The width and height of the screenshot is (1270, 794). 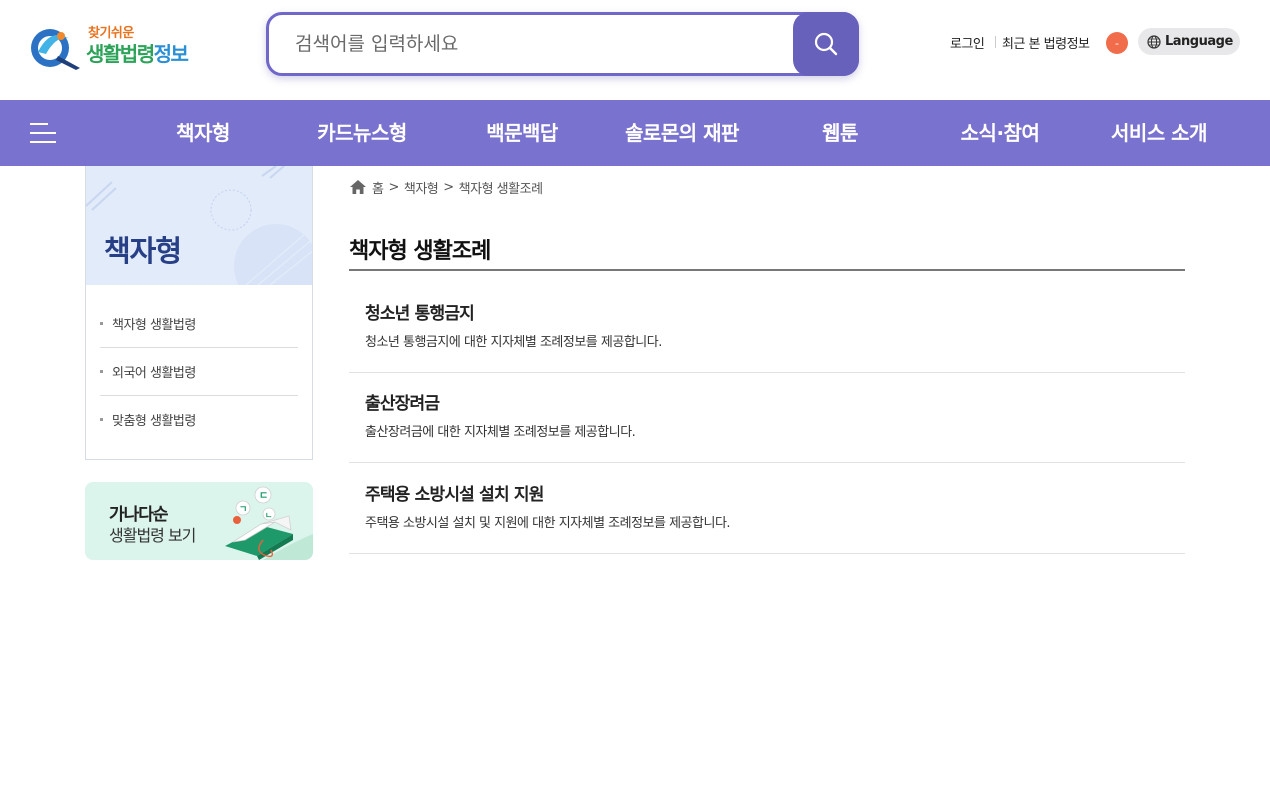 What do you see at coordinates (203, 133) in the screenshot?
I see `nav-item-booklet: 책자형` at bounding box center [203, 133].